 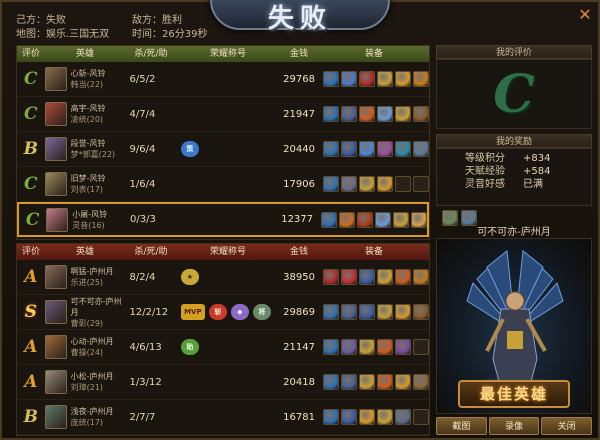 What do you see at coordinates (223, 114) in the screenshot?
I see `player-row: C 高宇-风铃 凌统(20) 4/7/4 21947` at bounding box center [223, 114].